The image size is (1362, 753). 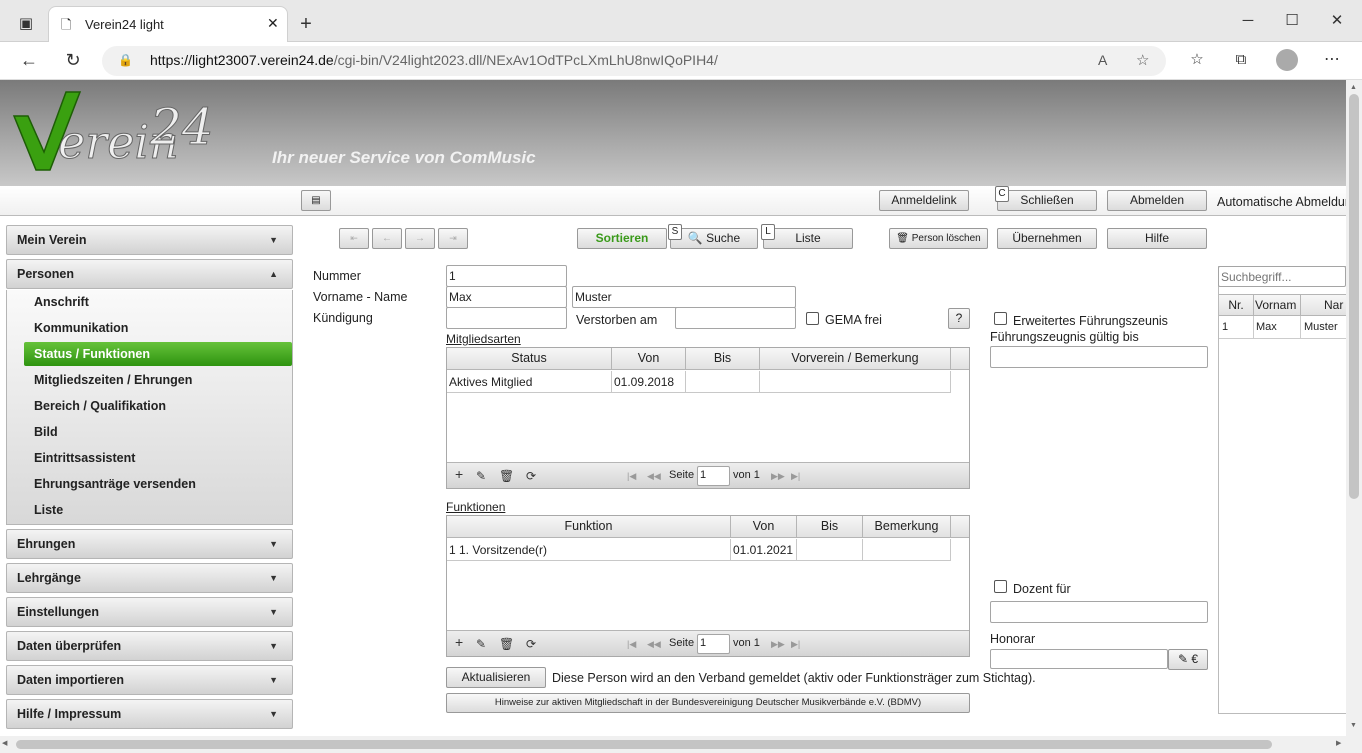 What do you see at coordinates (506, 276) in the screenshot?
I see `nummer-field: 1` at bounding box center [506, 276].